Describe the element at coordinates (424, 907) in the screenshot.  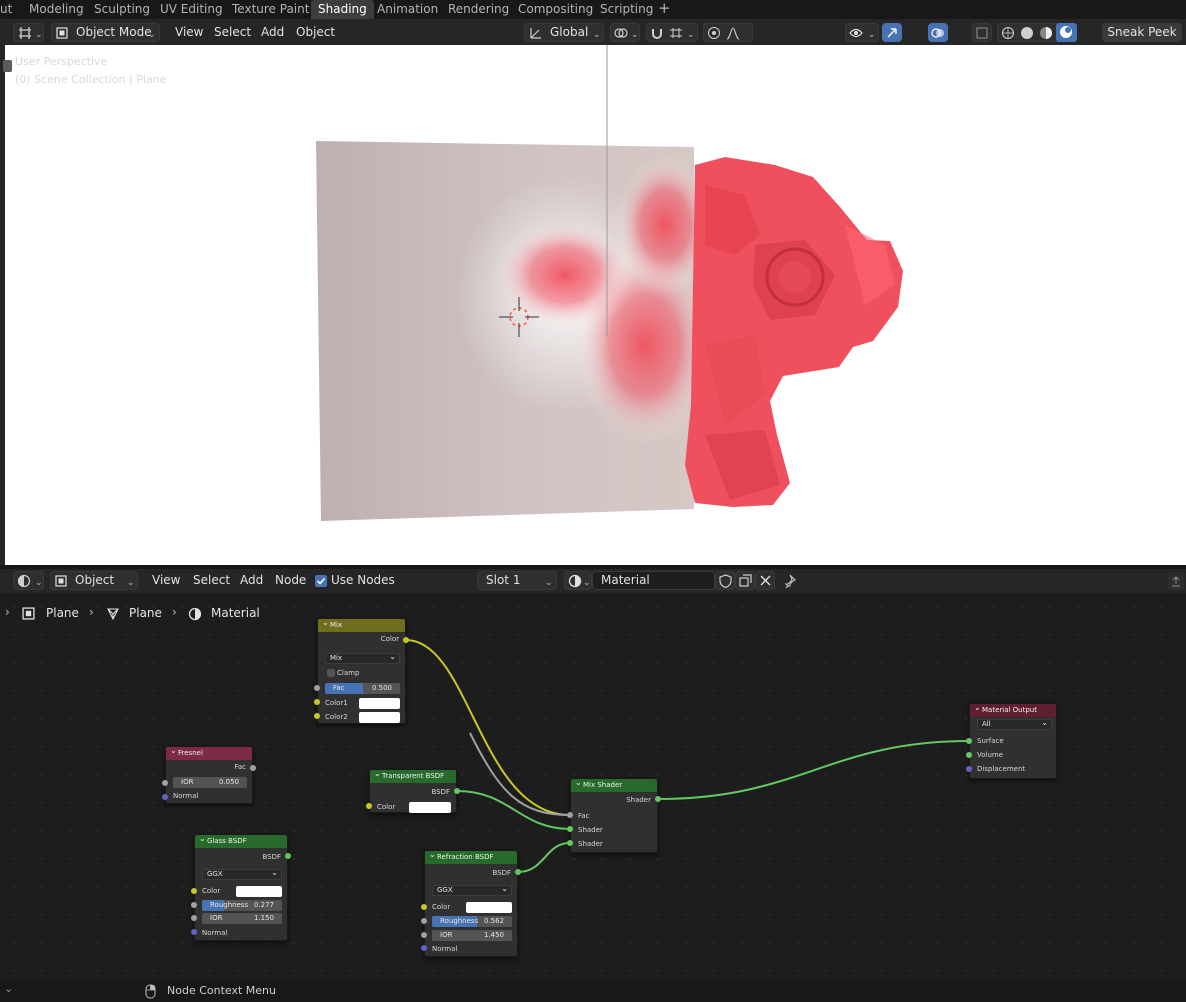
I see `socket-refraction-color-in` at that location.